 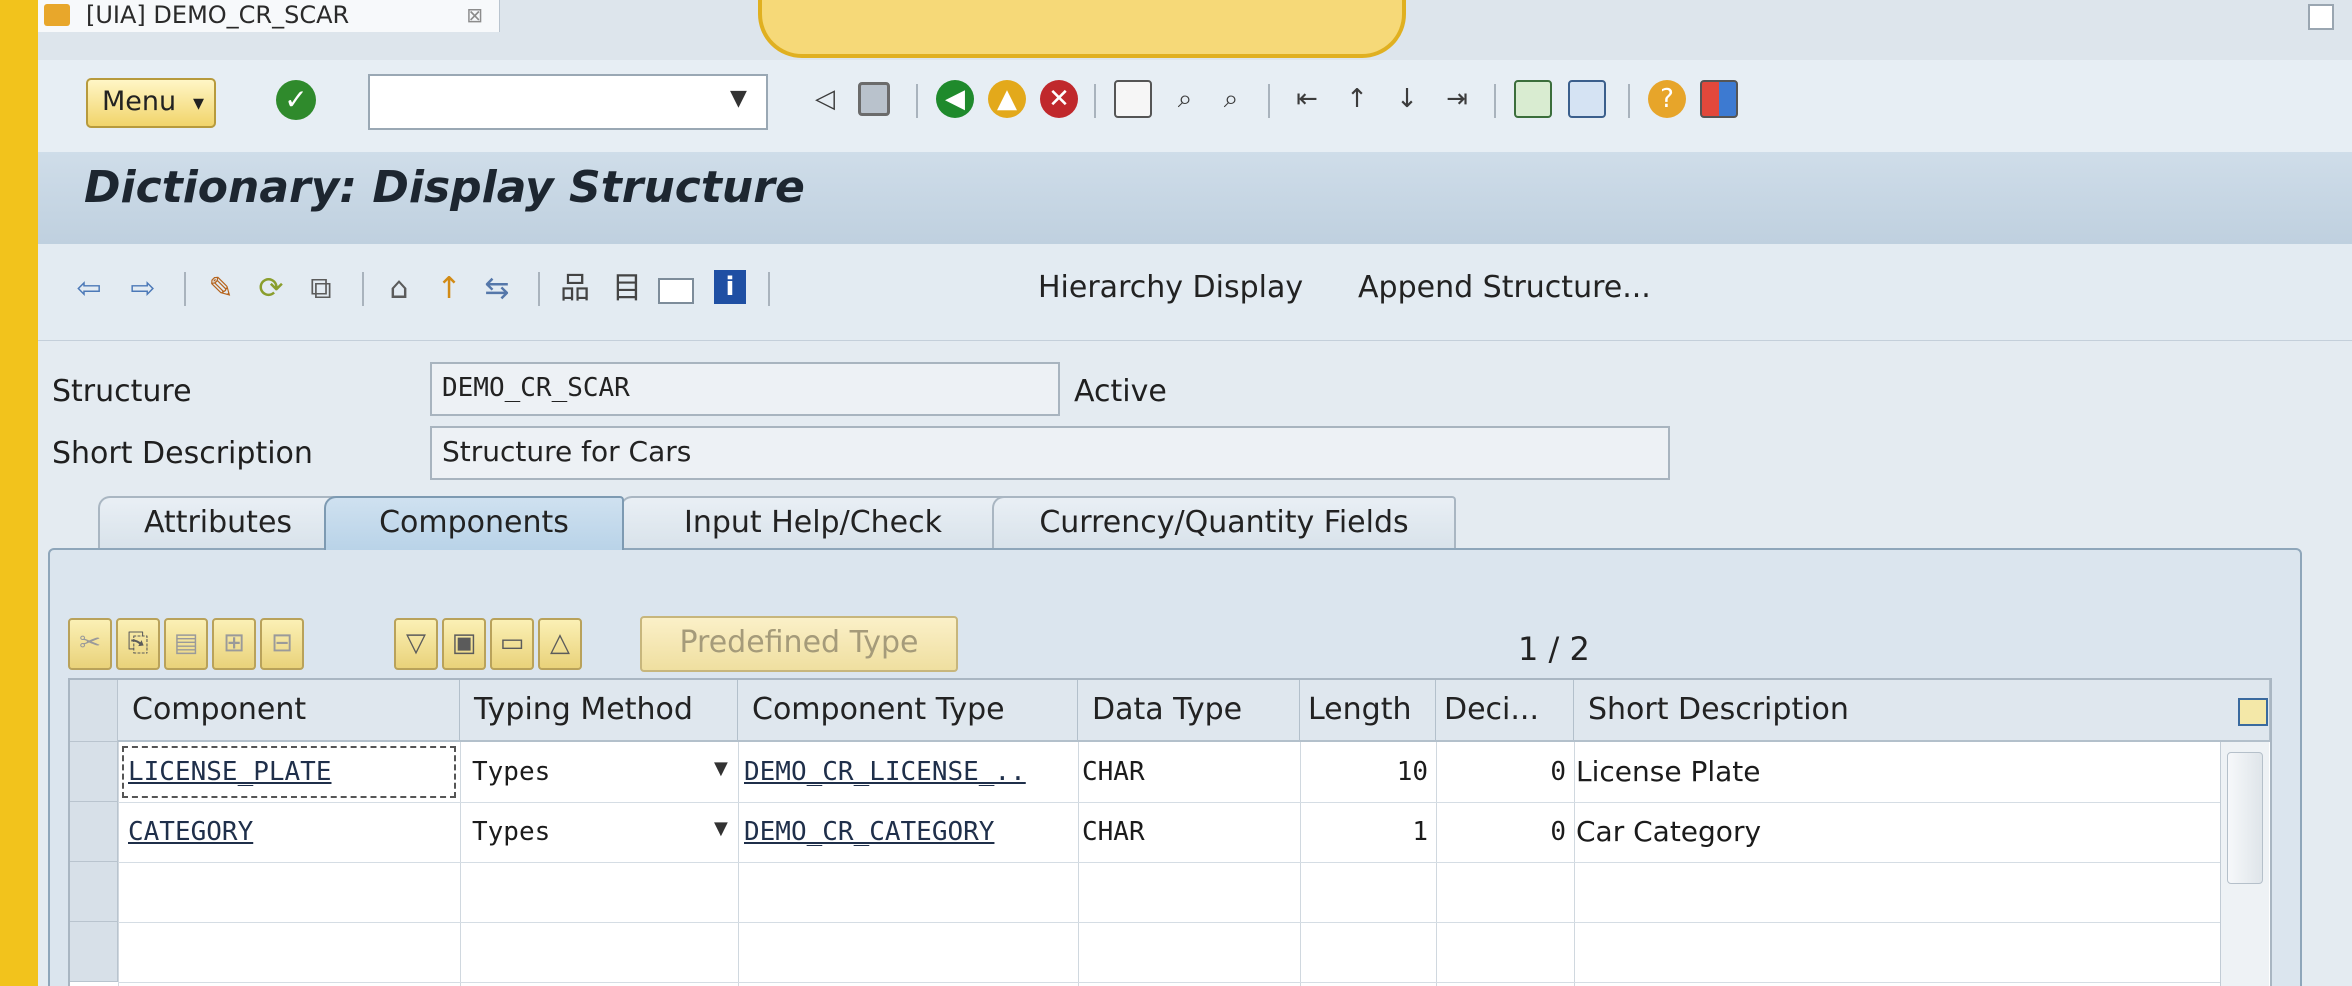 I want to click on document-tab: [UIA] DEMO_CR_SCAR ⊠, so click(x=269, y=16).